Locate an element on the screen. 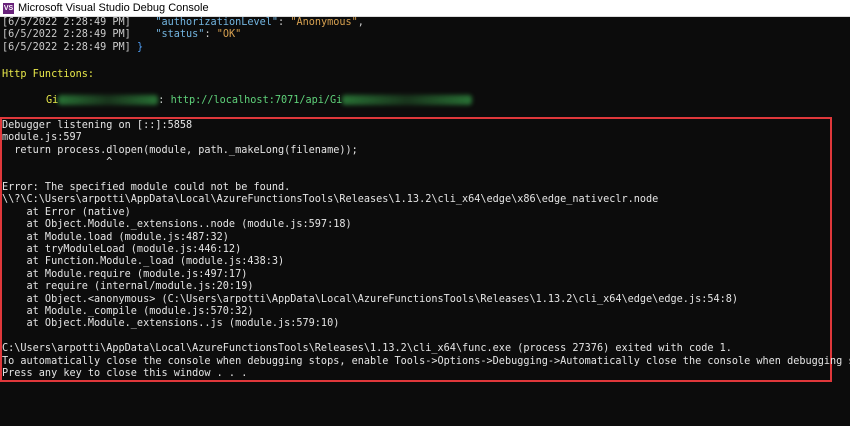 This screenshot has width=850, height=426. json-tail: , is located at coordinates (360, 22).